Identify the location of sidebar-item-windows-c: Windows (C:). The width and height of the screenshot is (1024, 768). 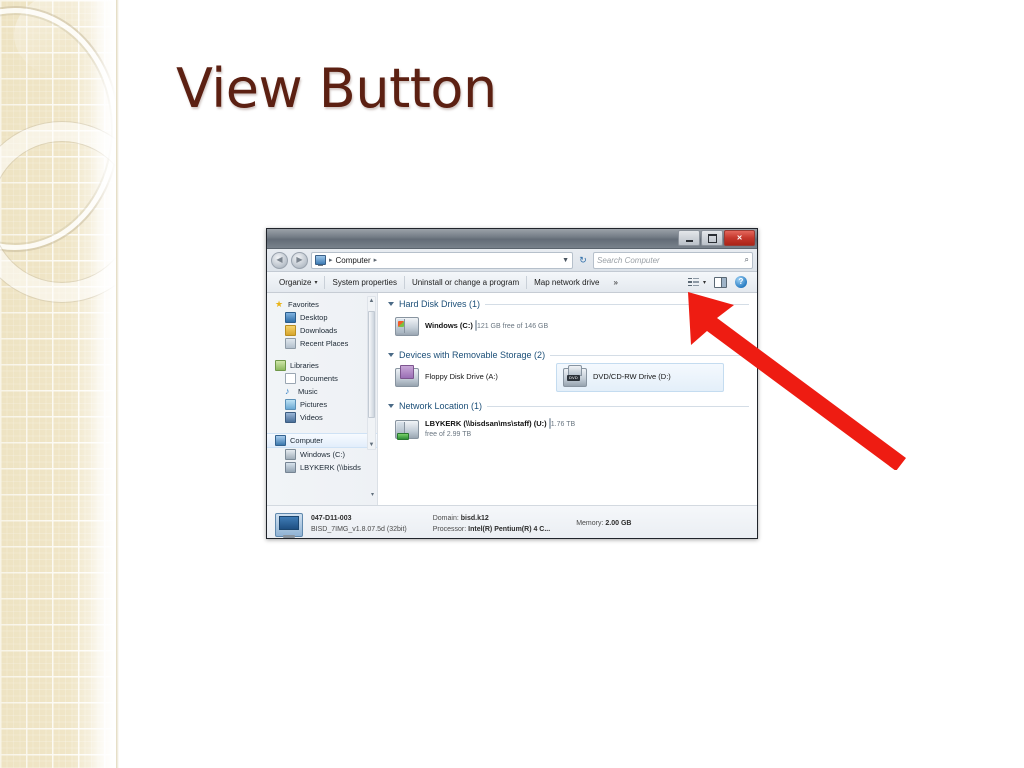
(322, 454).